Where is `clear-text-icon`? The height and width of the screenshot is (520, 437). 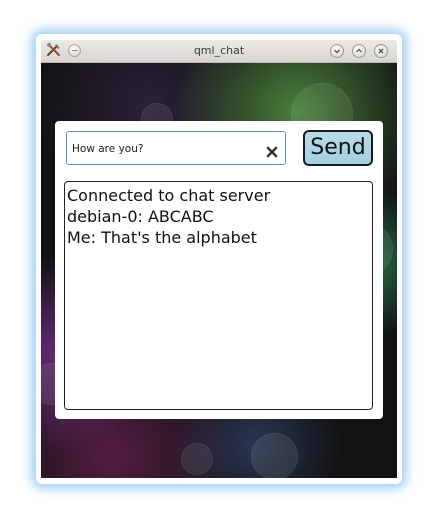
clear-text-icon is located at coordinates (272, 150).